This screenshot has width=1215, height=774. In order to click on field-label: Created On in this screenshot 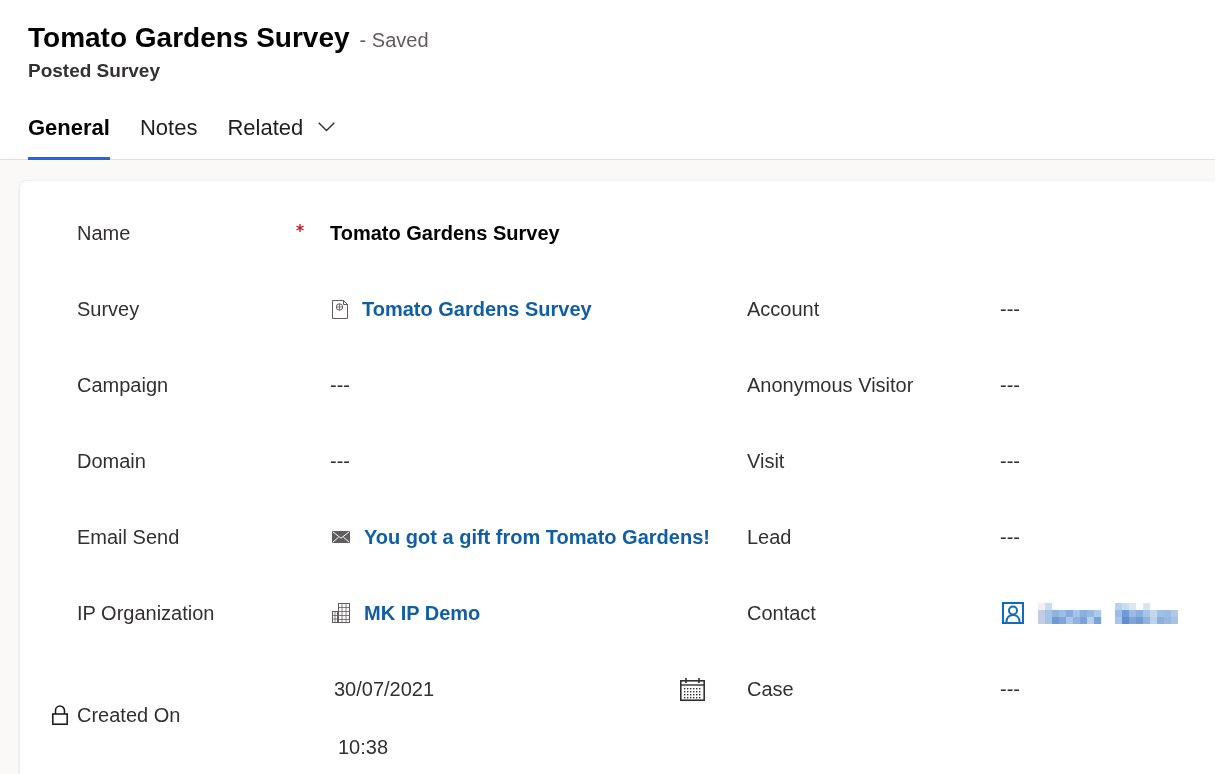, I will do `click(129, 715)`.